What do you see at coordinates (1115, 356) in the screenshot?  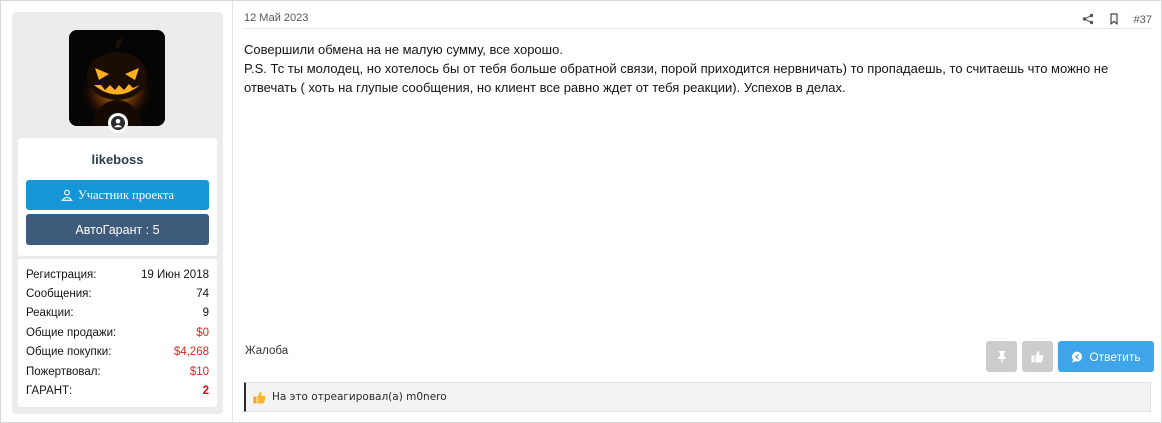 I see `reply-label: Ответить` at bounding box center [1115, 356].